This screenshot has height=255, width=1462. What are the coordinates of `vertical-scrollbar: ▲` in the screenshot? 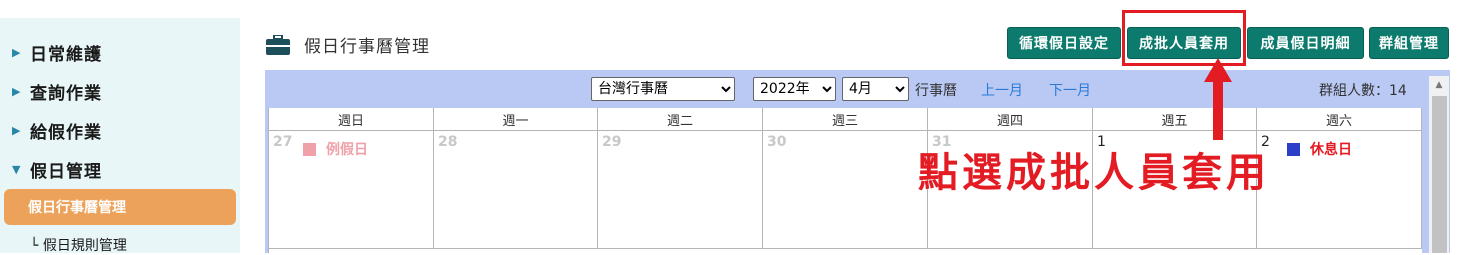 It's located at (1439, 164).